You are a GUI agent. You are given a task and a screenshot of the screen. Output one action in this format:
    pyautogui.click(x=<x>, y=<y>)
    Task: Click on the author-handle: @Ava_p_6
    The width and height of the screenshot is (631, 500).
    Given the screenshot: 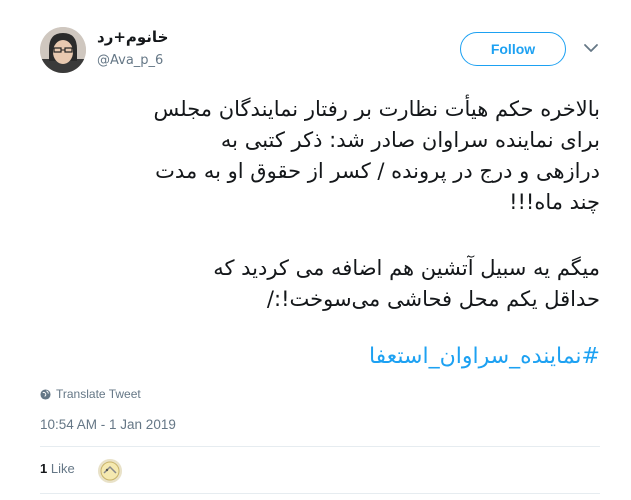 What is the action you would take?
    pyautogui.click(x=130, y=60)
    